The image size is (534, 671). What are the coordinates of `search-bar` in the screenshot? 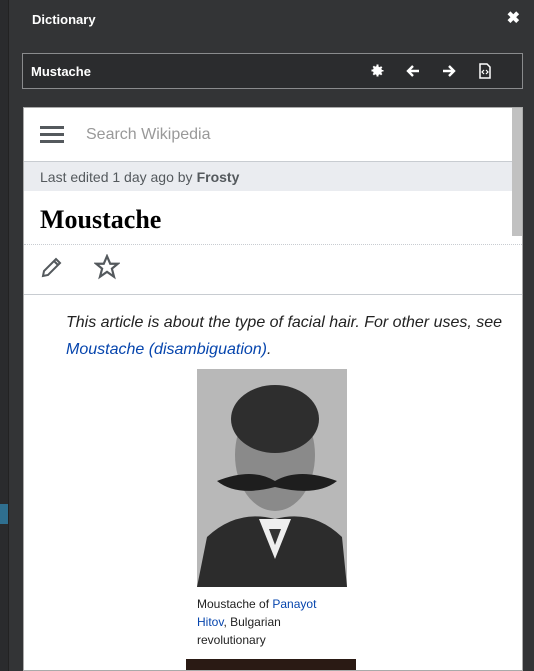 It's located at (272, 71).